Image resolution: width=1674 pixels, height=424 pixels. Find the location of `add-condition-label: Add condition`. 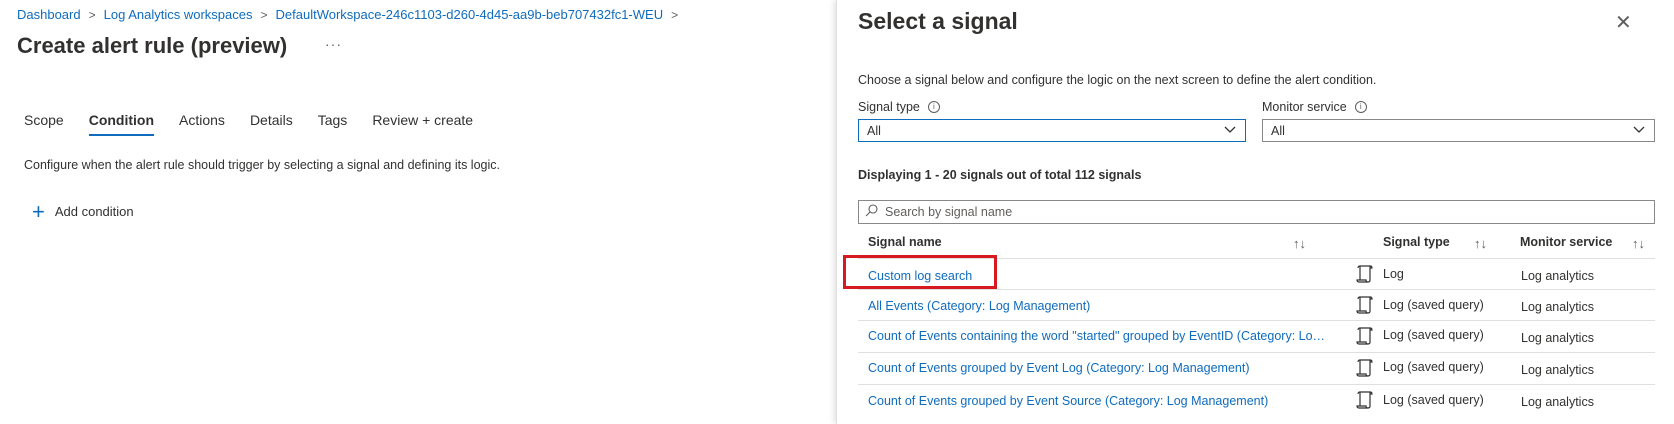

add-condition-label: Add condition is located at coordinates (94, 211).